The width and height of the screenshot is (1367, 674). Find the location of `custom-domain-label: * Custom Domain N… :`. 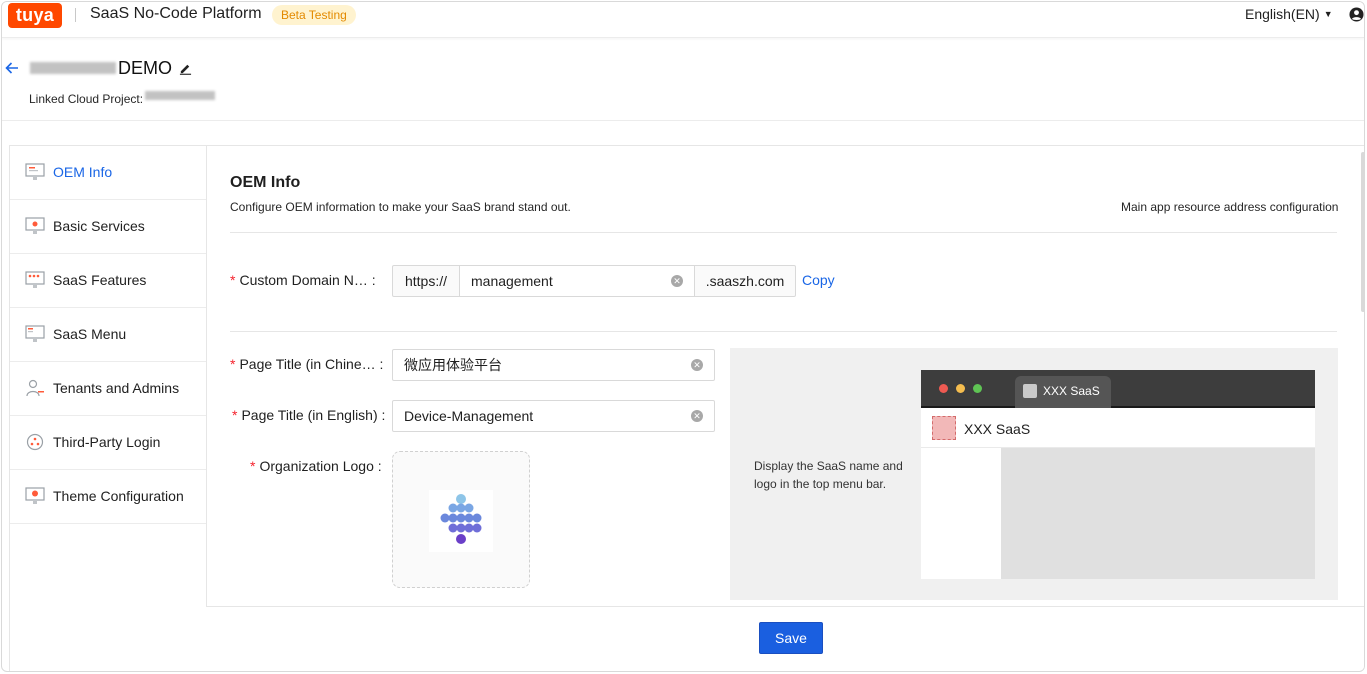

custom-domain-label: * Custom Domain N… : is located at coordinates (303, 280).